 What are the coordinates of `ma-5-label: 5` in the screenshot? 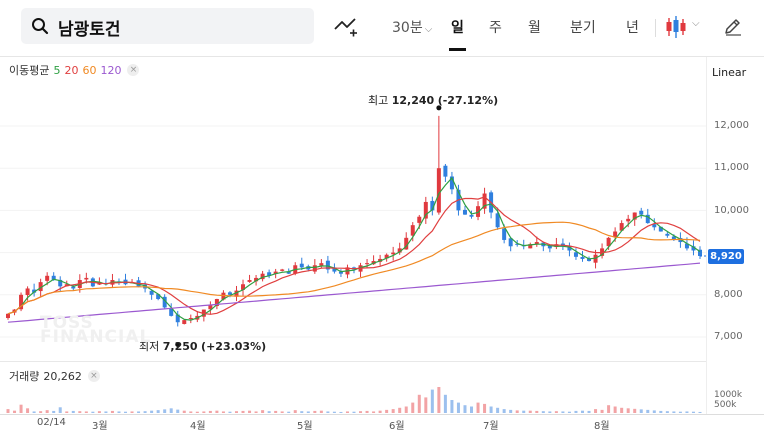 It's located at (57, 70).